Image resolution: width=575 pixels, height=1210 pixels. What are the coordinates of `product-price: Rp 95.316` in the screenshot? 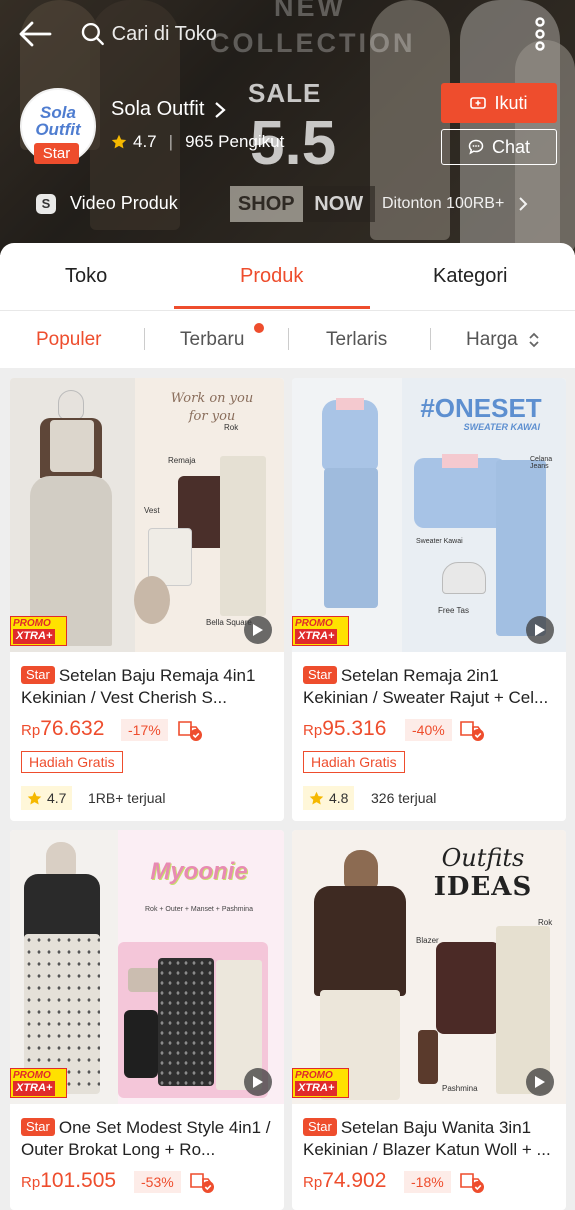 It's located at (345, 728).